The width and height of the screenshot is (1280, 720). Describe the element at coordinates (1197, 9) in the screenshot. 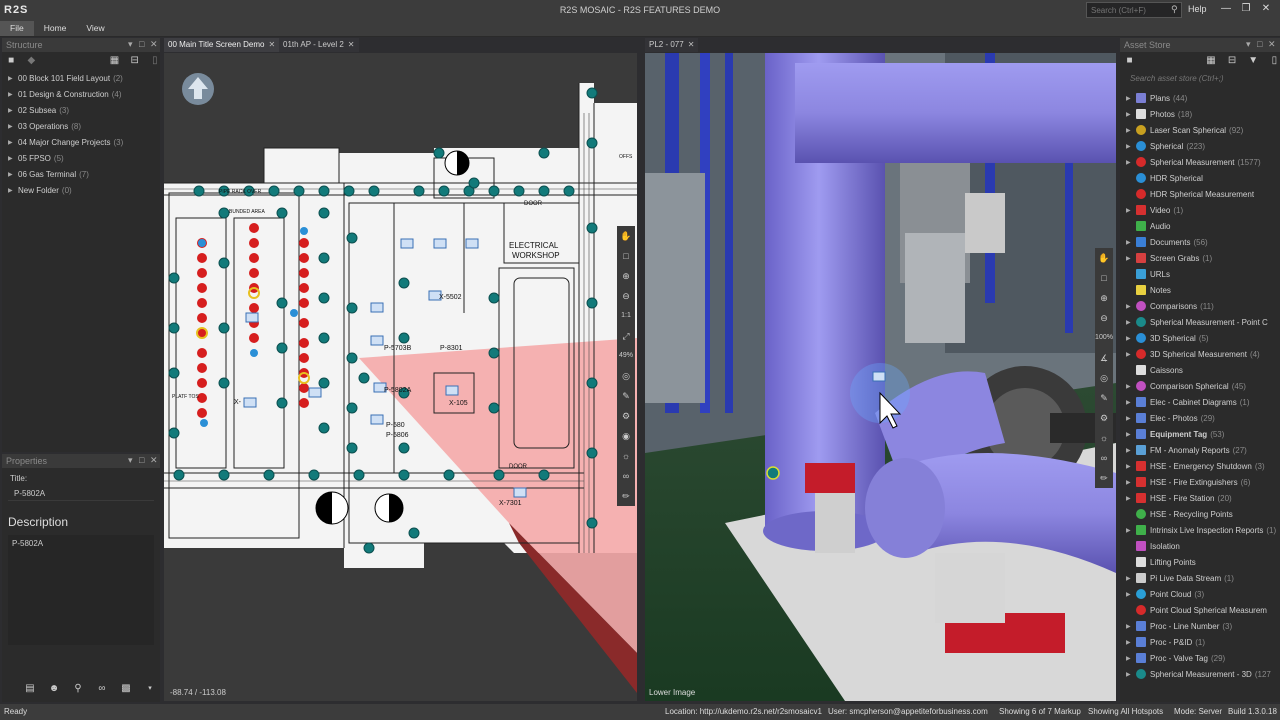

I see `help-button: Help` at that location.